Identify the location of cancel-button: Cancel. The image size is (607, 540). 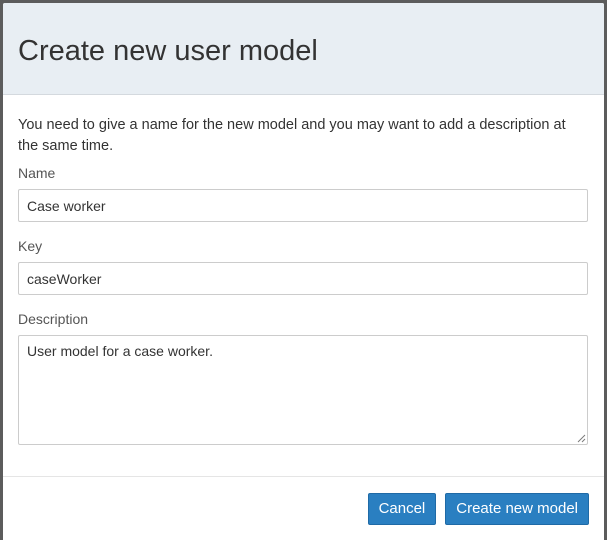
(402, 509).